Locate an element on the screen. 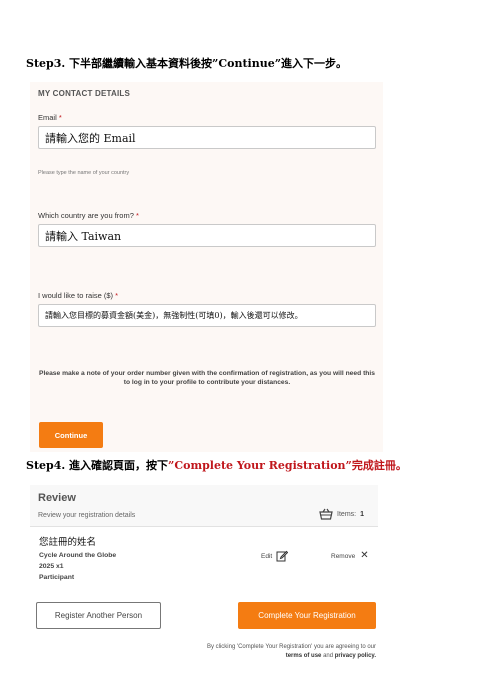 Image resolution: width=495 pixels, height=700 pixels. raise-value: 請輸入您目標的募資金額(美金)，無強制性(可填0)，輸入後還可以修改。 is located at coordinates (174, 315).